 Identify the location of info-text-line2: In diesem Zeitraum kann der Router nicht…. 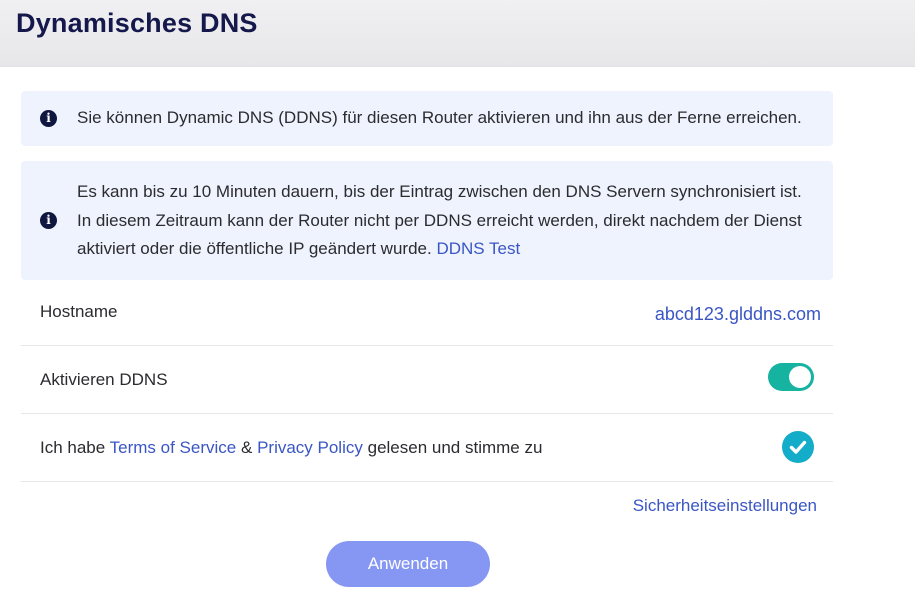
(439, 220).